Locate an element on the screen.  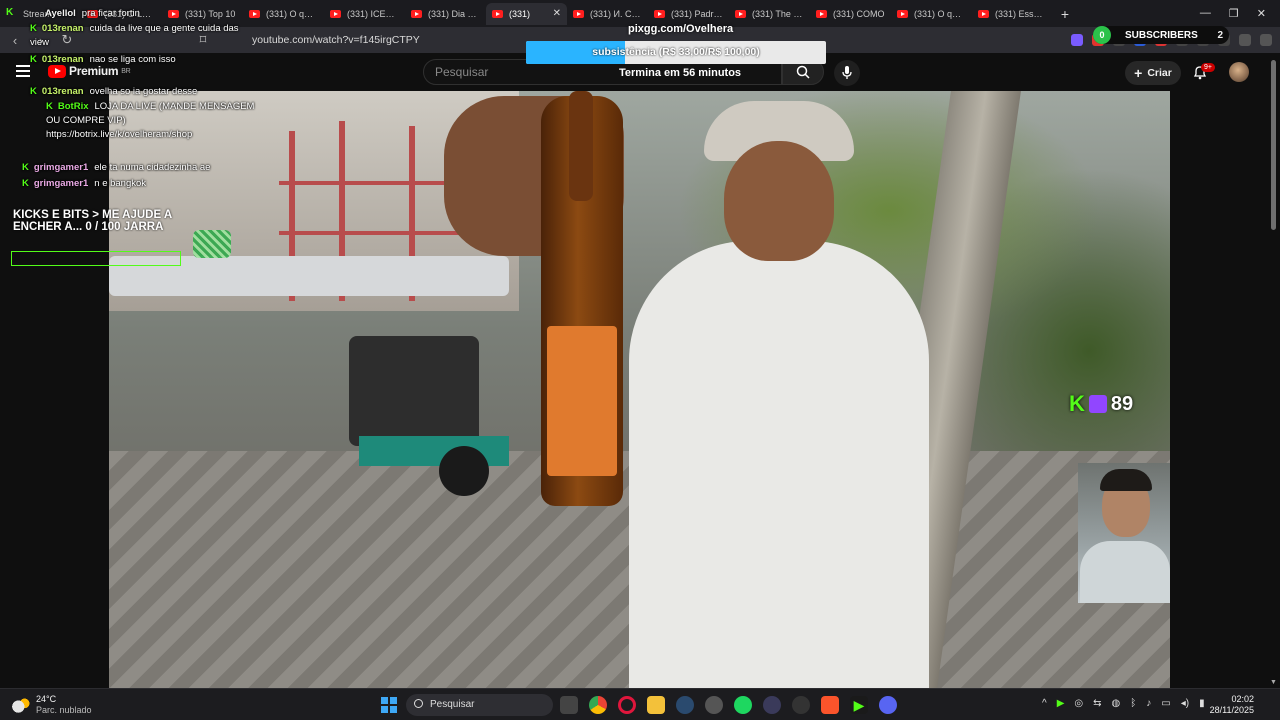
browser-tab: (331) The Five is located at coordinates (769, 14).